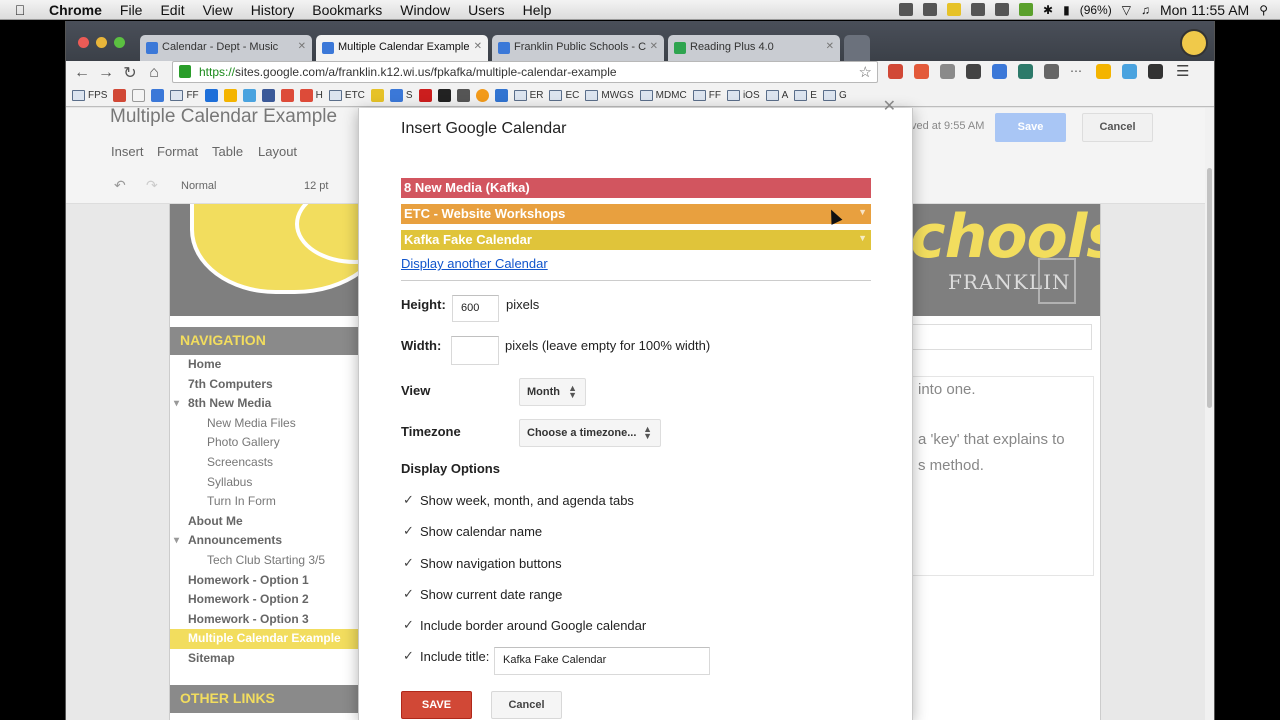  I want to click on bookmark-amazon, so click(444, 95).